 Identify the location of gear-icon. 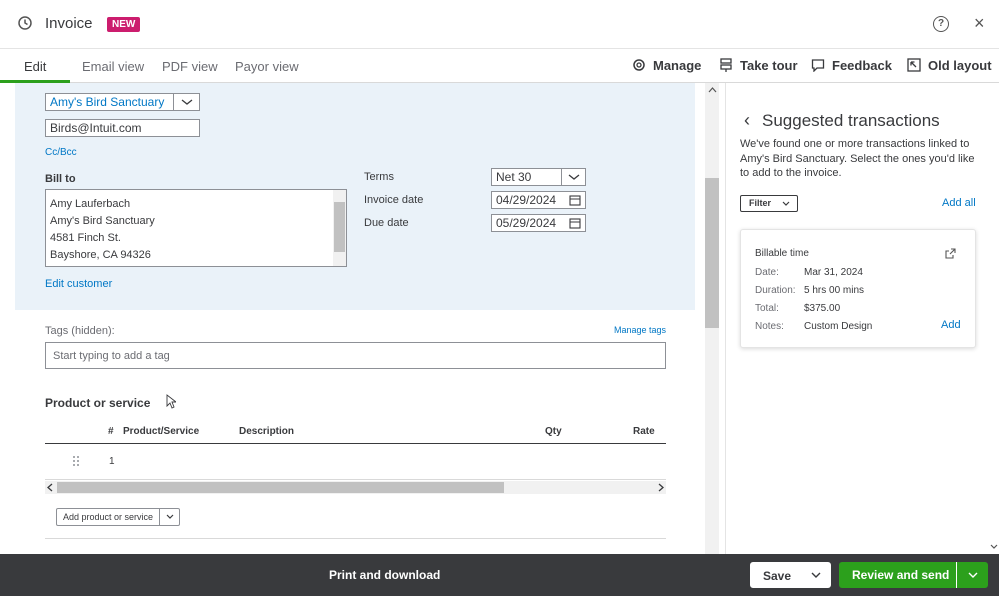
(639, 65).